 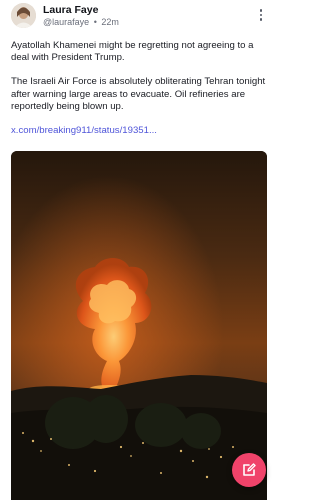 I want to click on avatar-image, so click(x=23, y=15).